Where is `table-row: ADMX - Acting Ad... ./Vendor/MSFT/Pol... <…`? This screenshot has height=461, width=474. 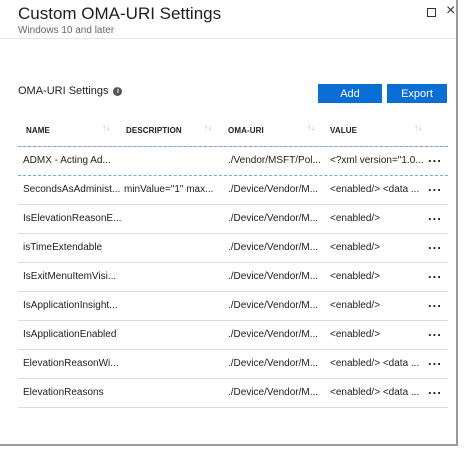
table-row: ADMX - Acting Ad... ./Vendor/MSFT/Pol... <… is located at coordinates (233, 161).